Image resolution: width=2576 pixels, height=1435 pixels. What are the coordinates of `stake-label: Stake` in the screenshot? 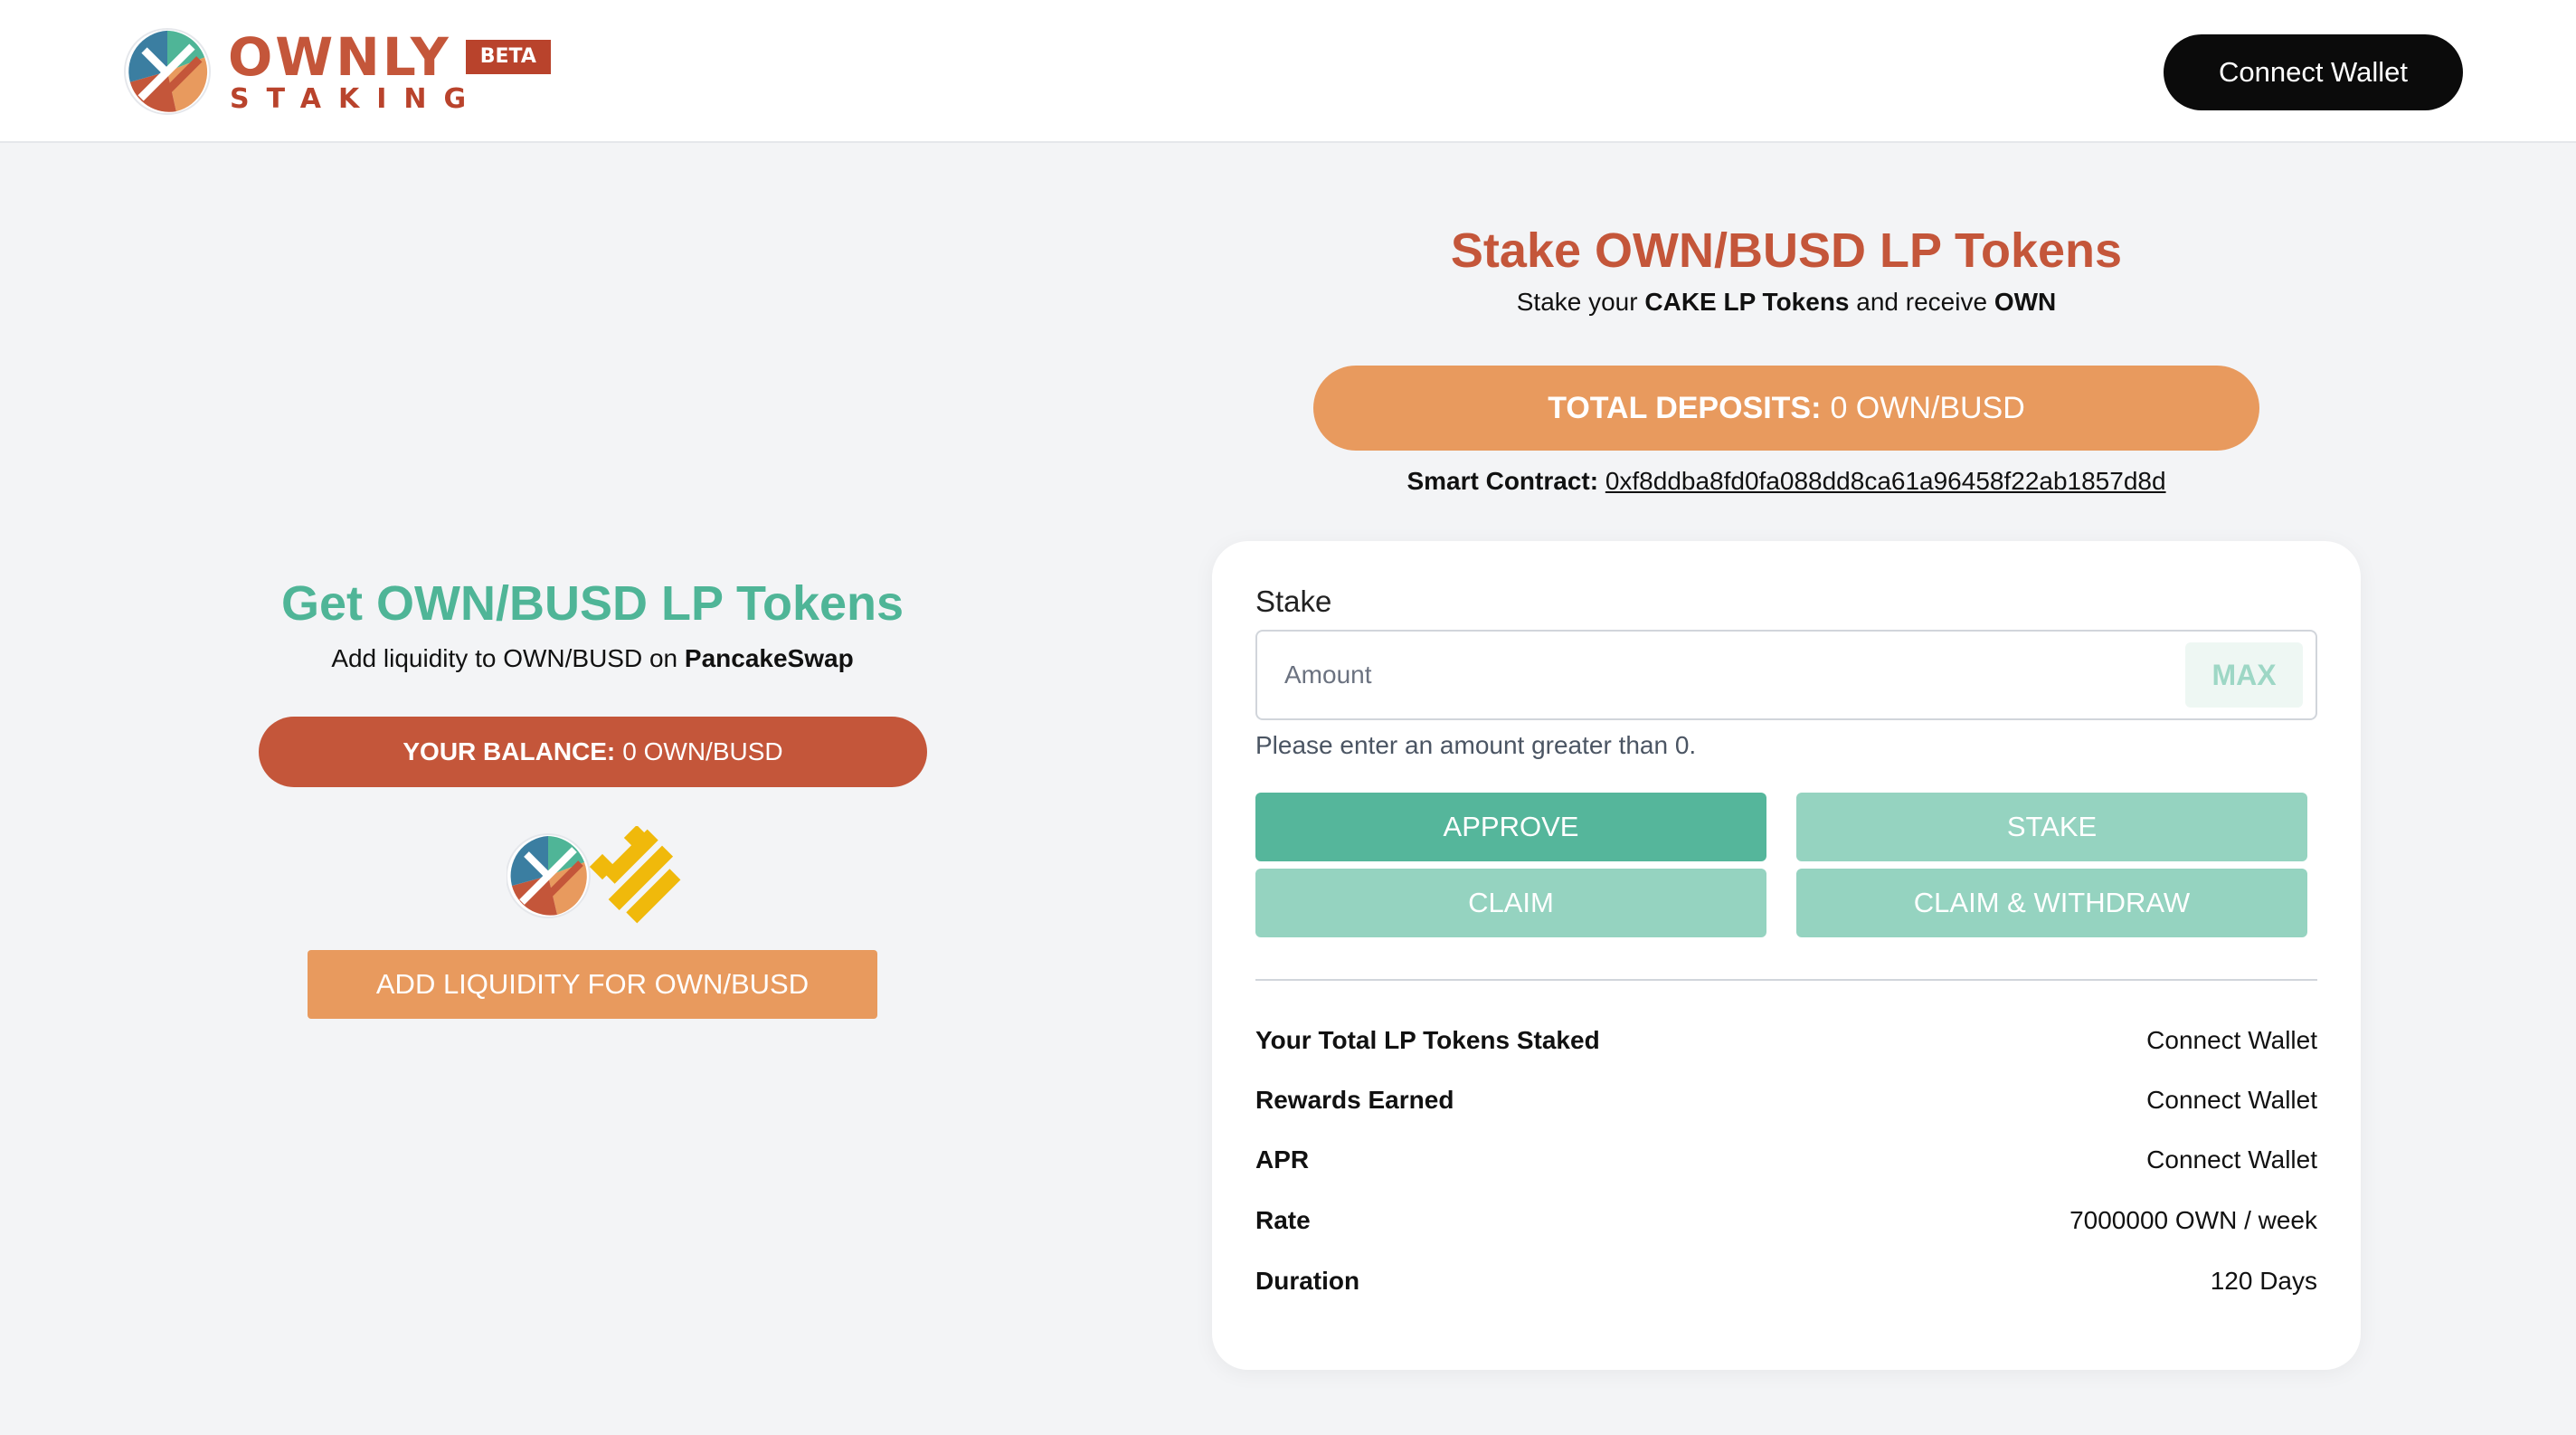 It's located at (1294, 601).